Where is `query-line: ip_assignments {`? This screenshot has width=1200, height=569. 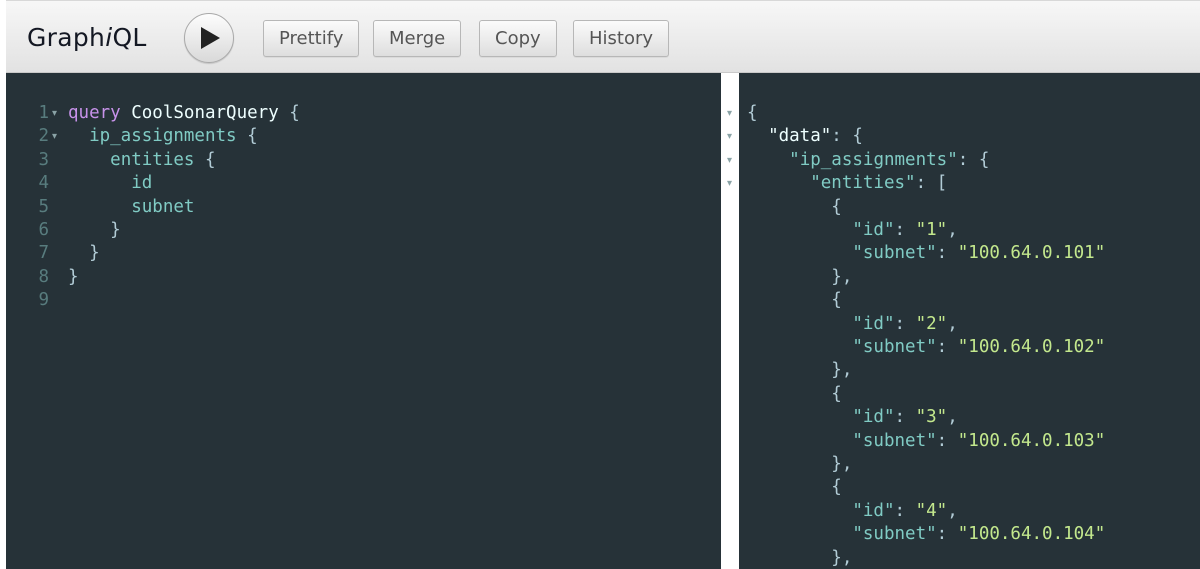
query-line: ip_assignments { is located at coordinates (163, 136).